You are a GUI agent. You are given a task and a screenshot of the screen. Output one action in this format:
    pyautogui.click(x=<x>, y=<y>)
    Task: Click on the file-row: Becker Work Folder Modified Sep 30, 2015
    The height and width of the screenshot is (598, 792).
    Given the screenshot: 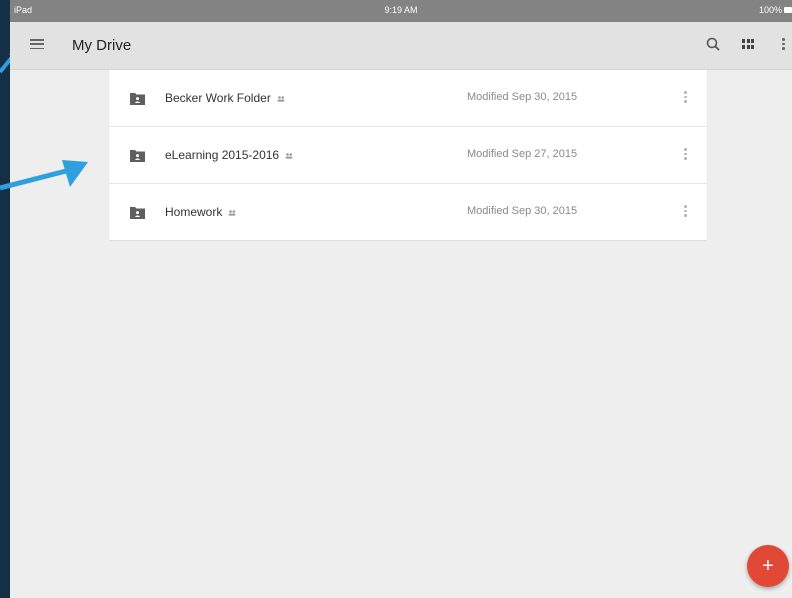 What is the action you would take?
    pyautogui.click(x=408, y=98)
    